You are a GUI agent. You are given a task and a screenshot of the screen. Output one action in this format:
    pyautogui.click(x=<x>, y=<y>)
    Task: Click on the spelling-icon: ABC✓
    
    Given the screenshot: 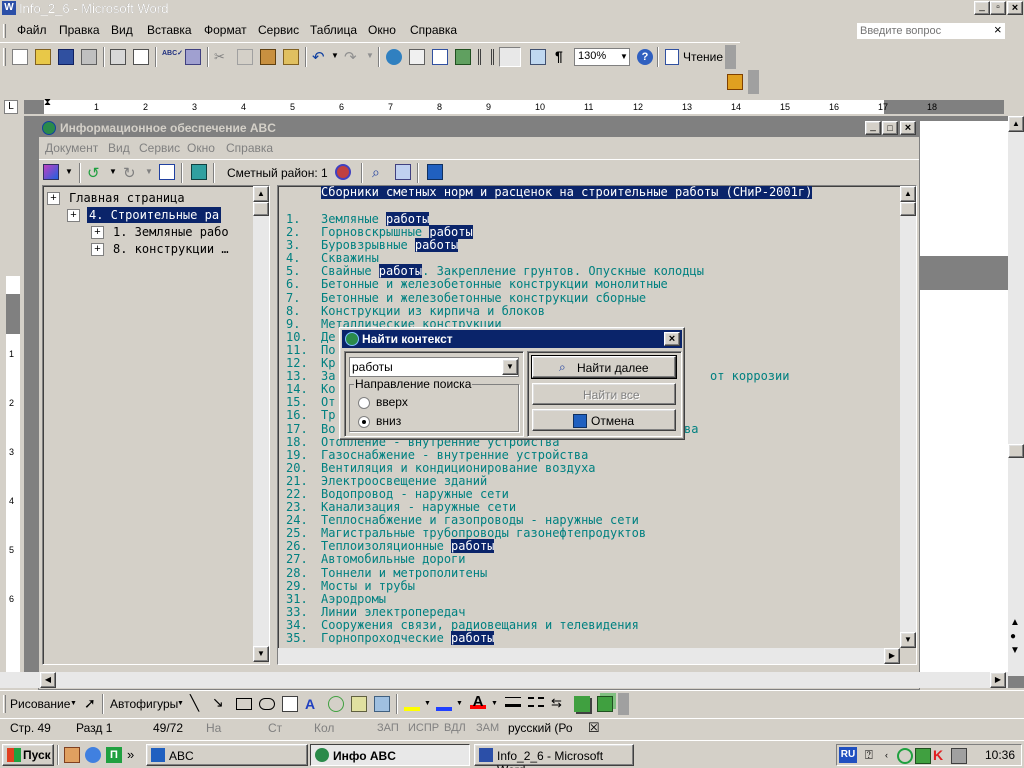 What is the action you would take?
    pyautogui.click(x=172, y=57)
    